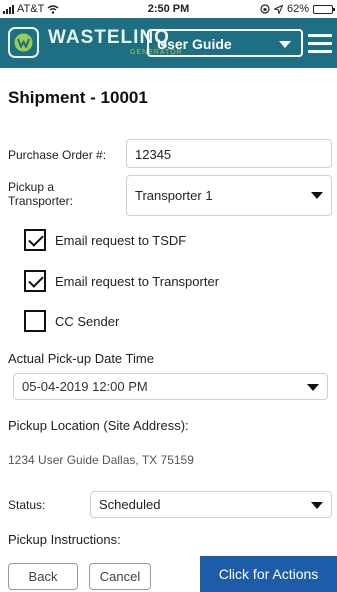 The height and width of the screenshot is (592, 337). I want to click on battery-icon, so click(324, 9).